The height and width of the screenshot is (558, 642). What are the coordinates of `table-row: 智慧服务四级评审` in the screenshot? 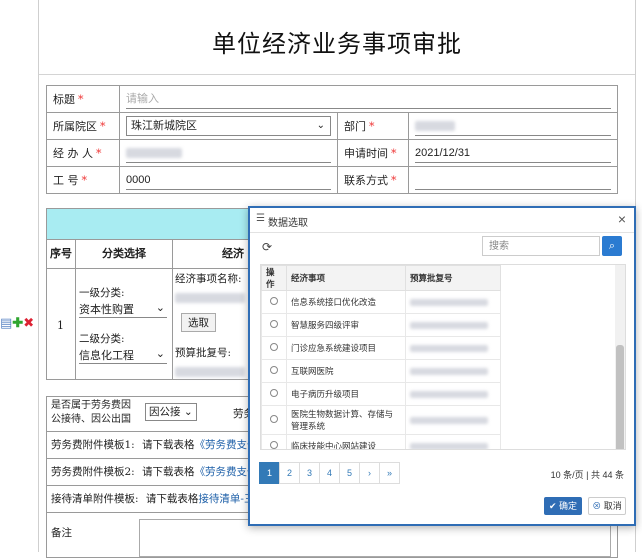 It's located at (381, 325).